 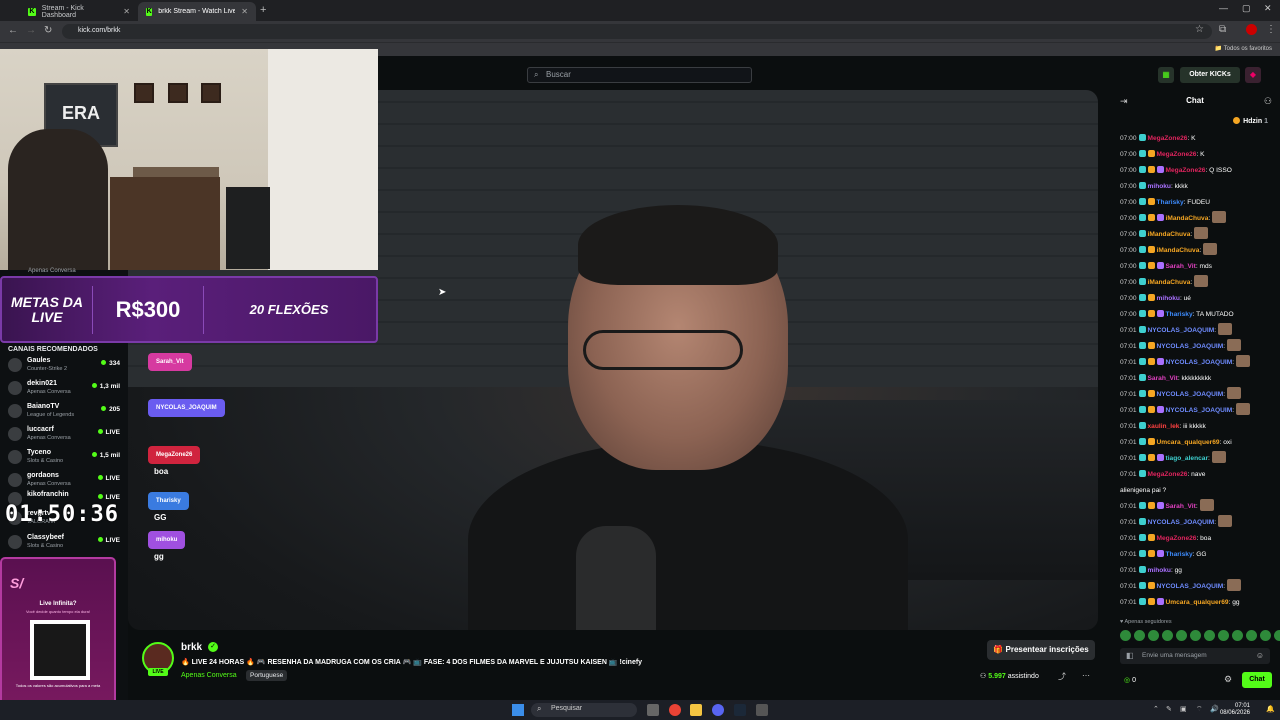 I want to click on reload-icon: ↻, so click(x=48, y=30).